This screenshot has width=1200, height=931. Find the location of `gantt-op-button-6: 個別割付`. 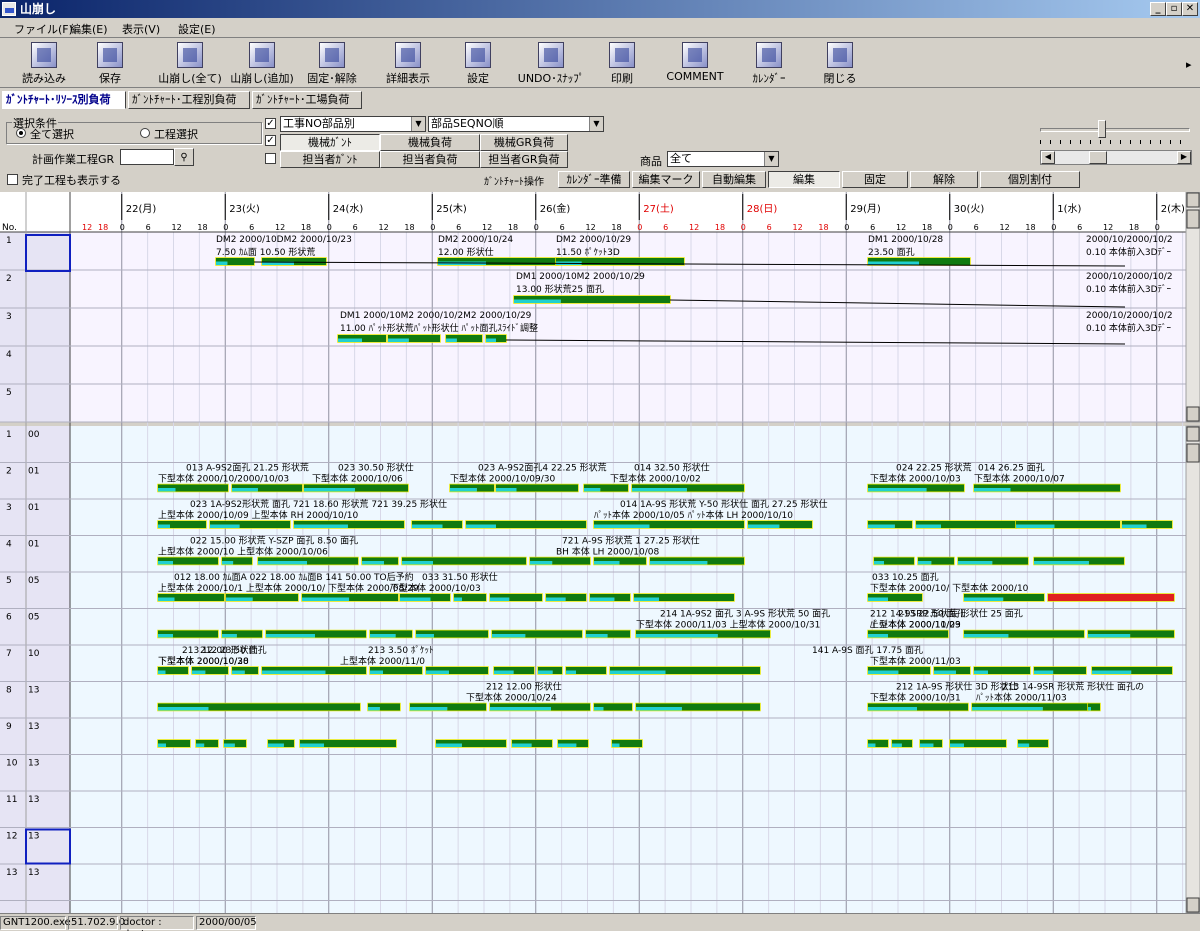

gantt-op-button-6: 個別割付 is located at coordinates (1030, 179).